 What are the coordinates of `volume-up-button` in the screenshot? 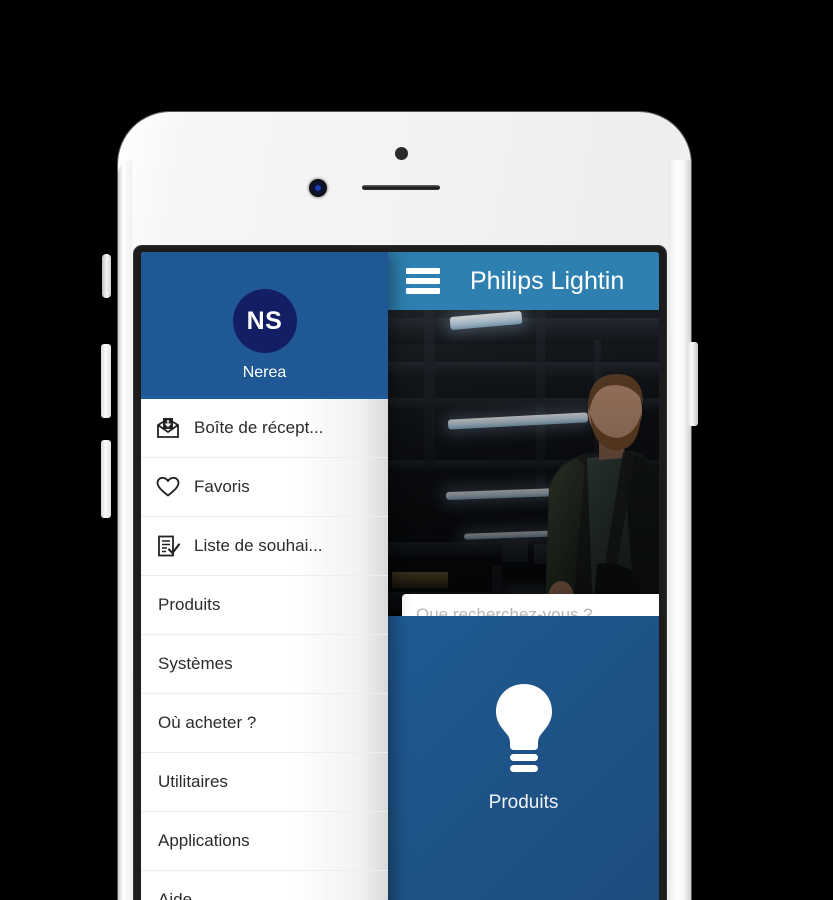 It's located at (106, 381).